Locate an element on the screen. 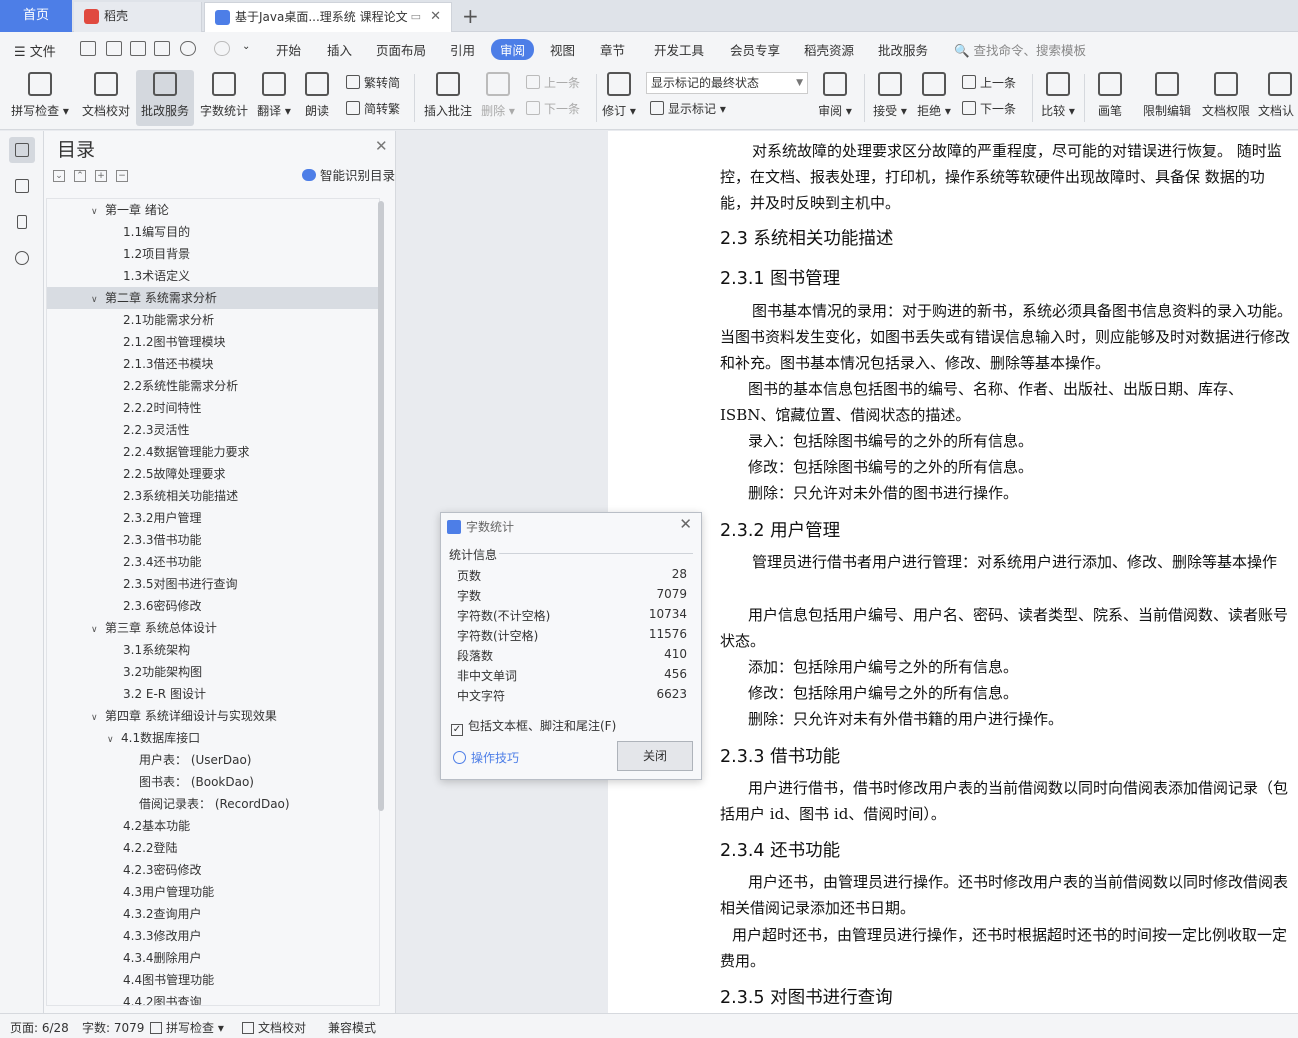 The height and width of the screenshot is (1038, 1298). read-aloud-button: 朗读 is located at coordinates (317, 98).